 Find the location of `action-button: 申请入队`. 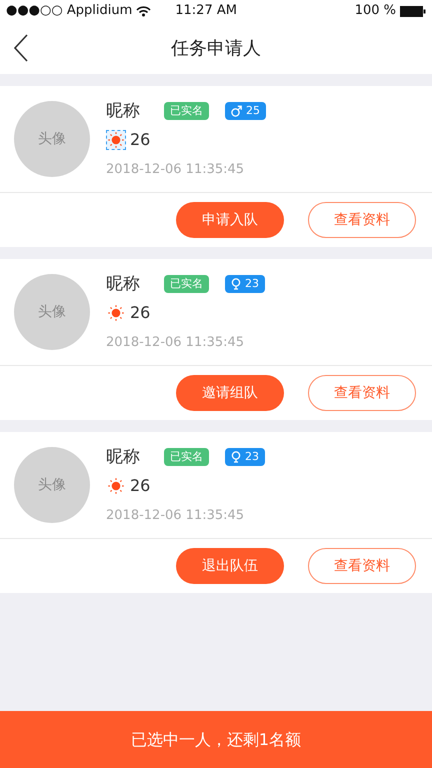

action-button: 申请入队 is located at coordinates (230, 220).